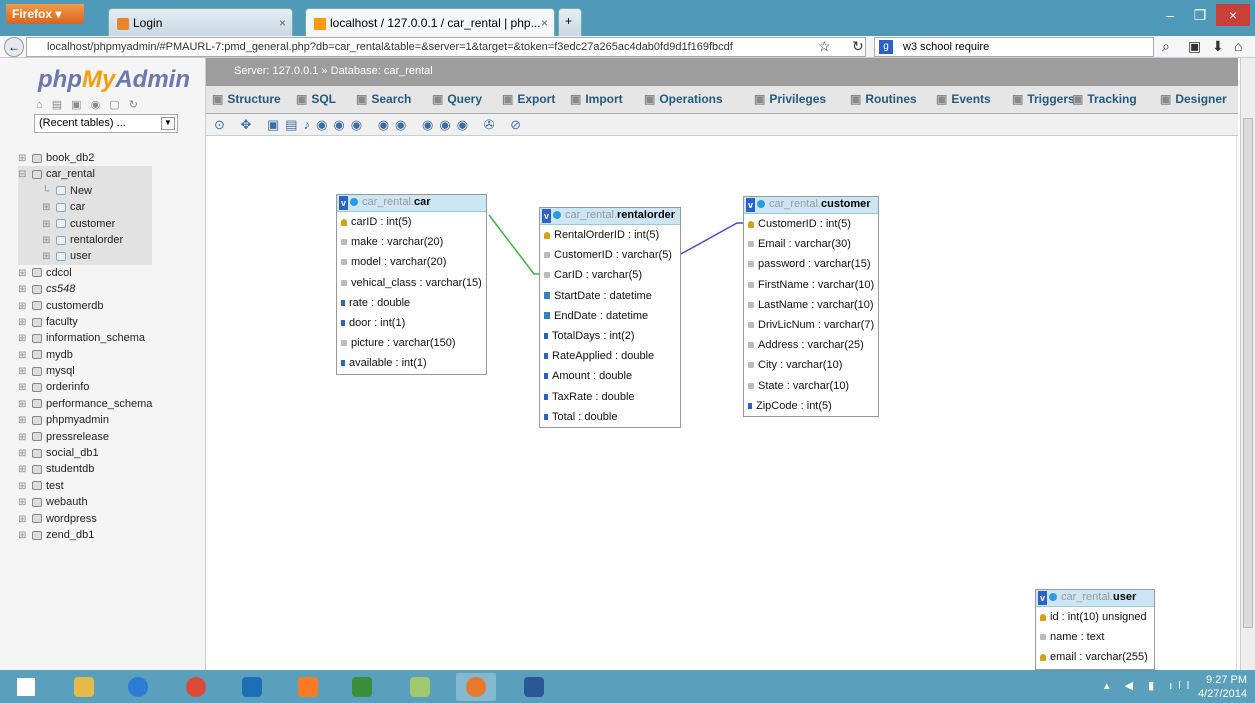  I want to click on search-magnifier-icon: ⌕, so click(1166, 46).